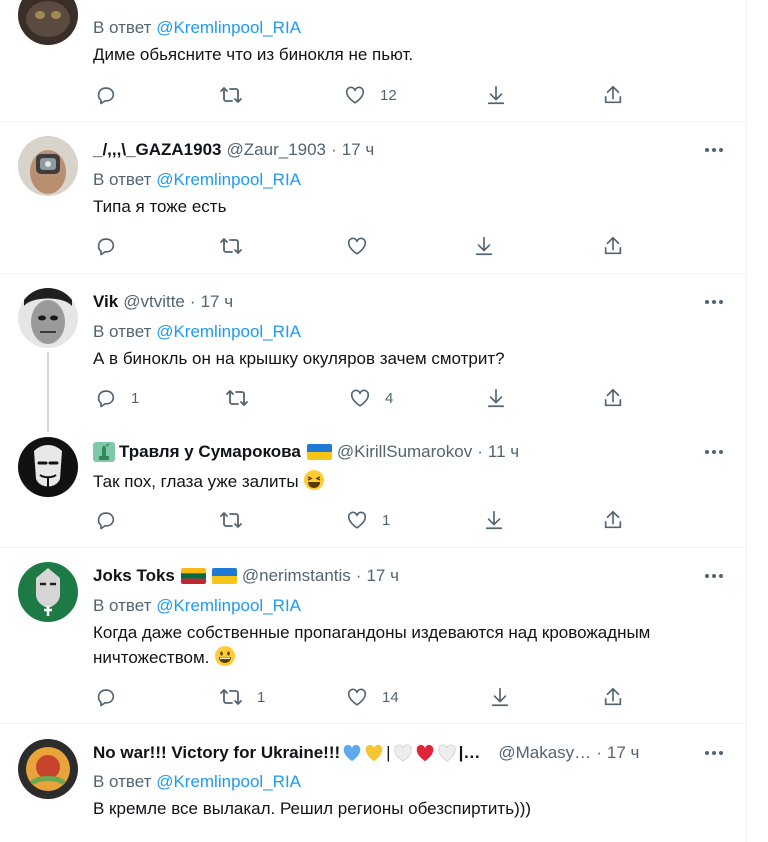 This screenshot has height=842, width=768. What do you see at coordinates (225, 656) in the screenshot?
I see `grinning-emoji-icon` at bounding box center [225, 656].